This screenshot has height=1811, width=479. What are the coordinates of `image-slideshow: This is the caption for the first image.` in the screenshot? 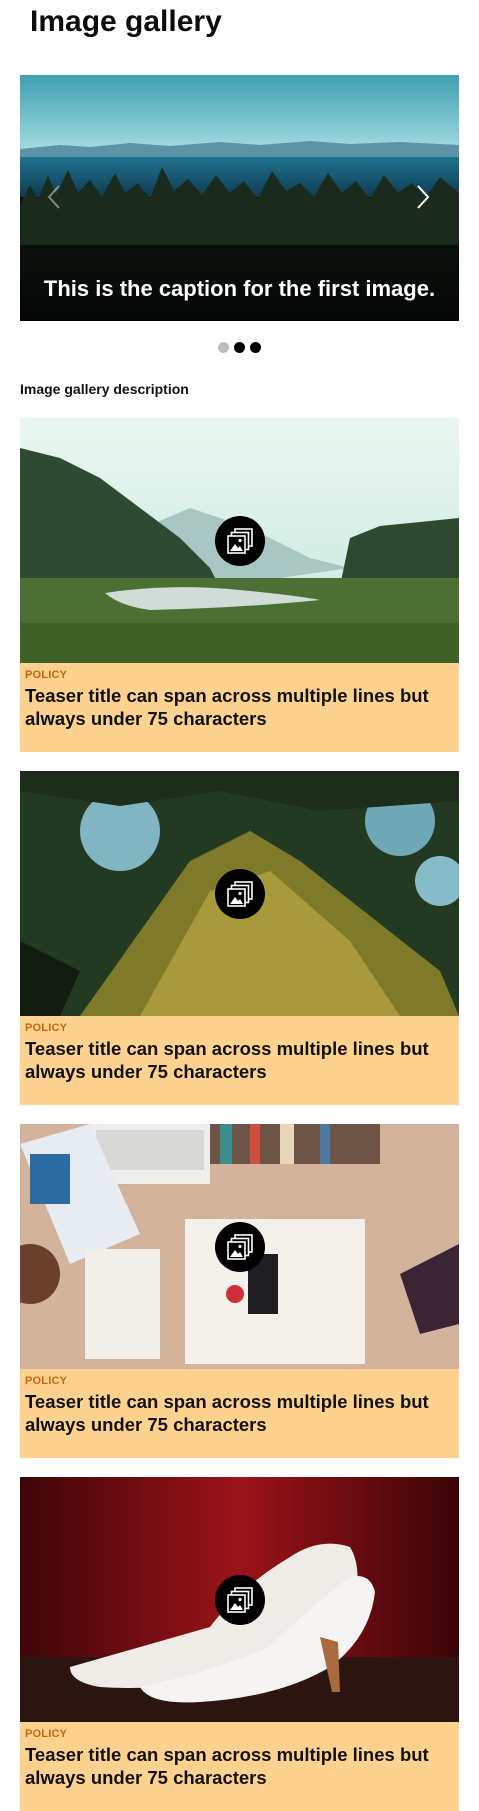 It's located at (239, 198).